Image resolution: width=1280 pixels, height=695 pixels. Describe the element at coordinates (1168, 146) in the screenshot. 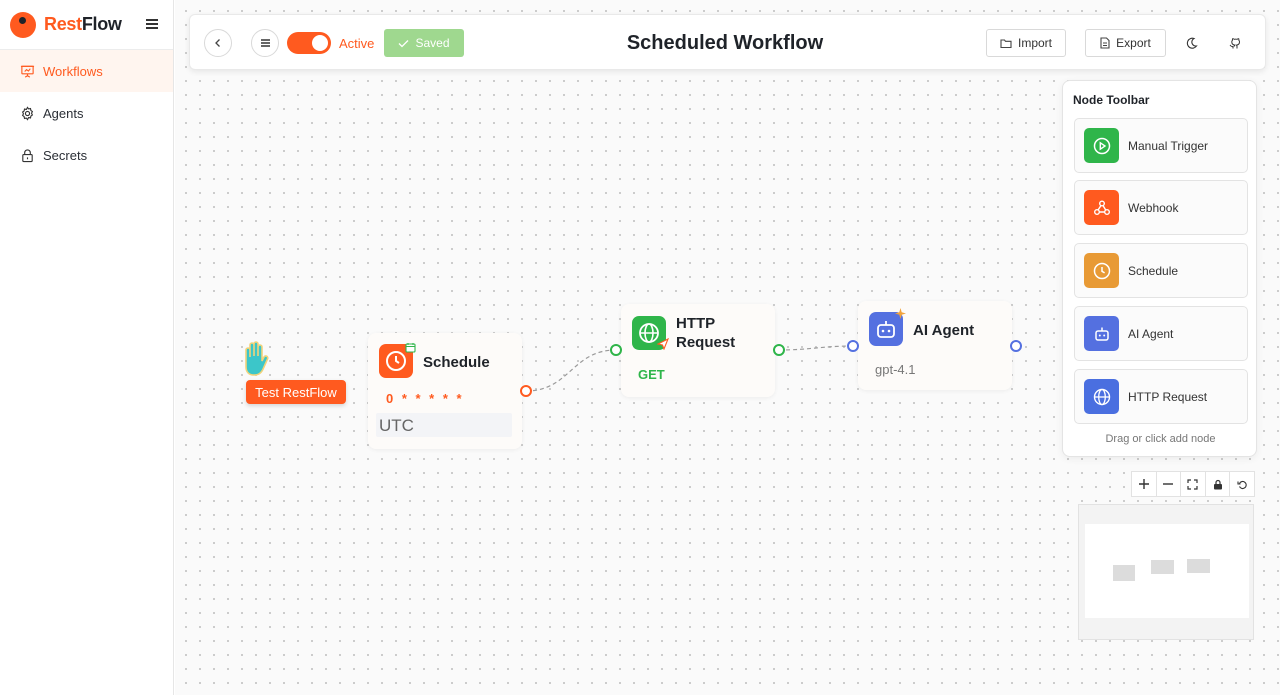

I see `toolbar-item-label: Manual Trigger` at that location.